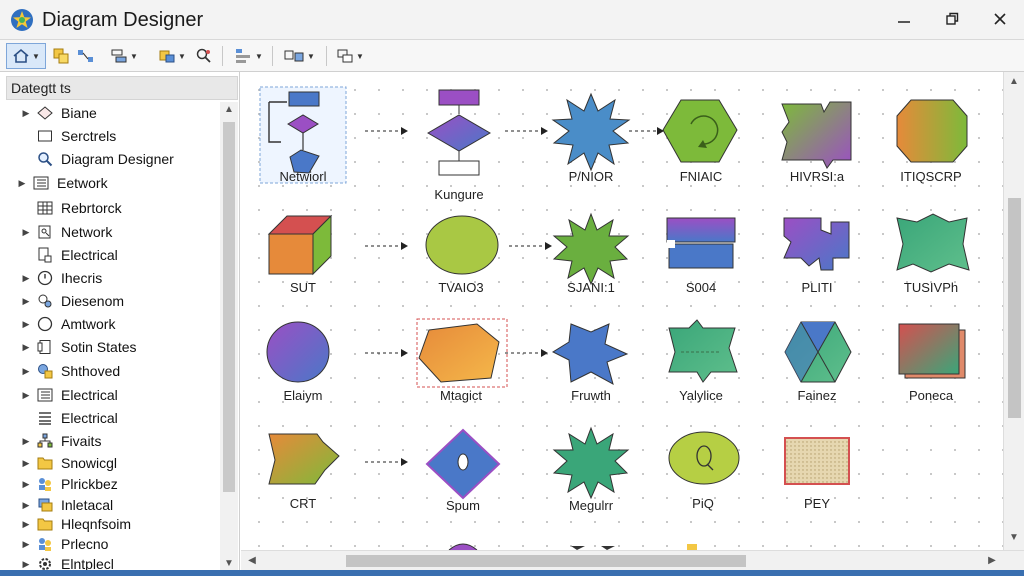  Describe the element at coordinates (172, 56) in the screenshot. I see `group-button: ▼` at that location.